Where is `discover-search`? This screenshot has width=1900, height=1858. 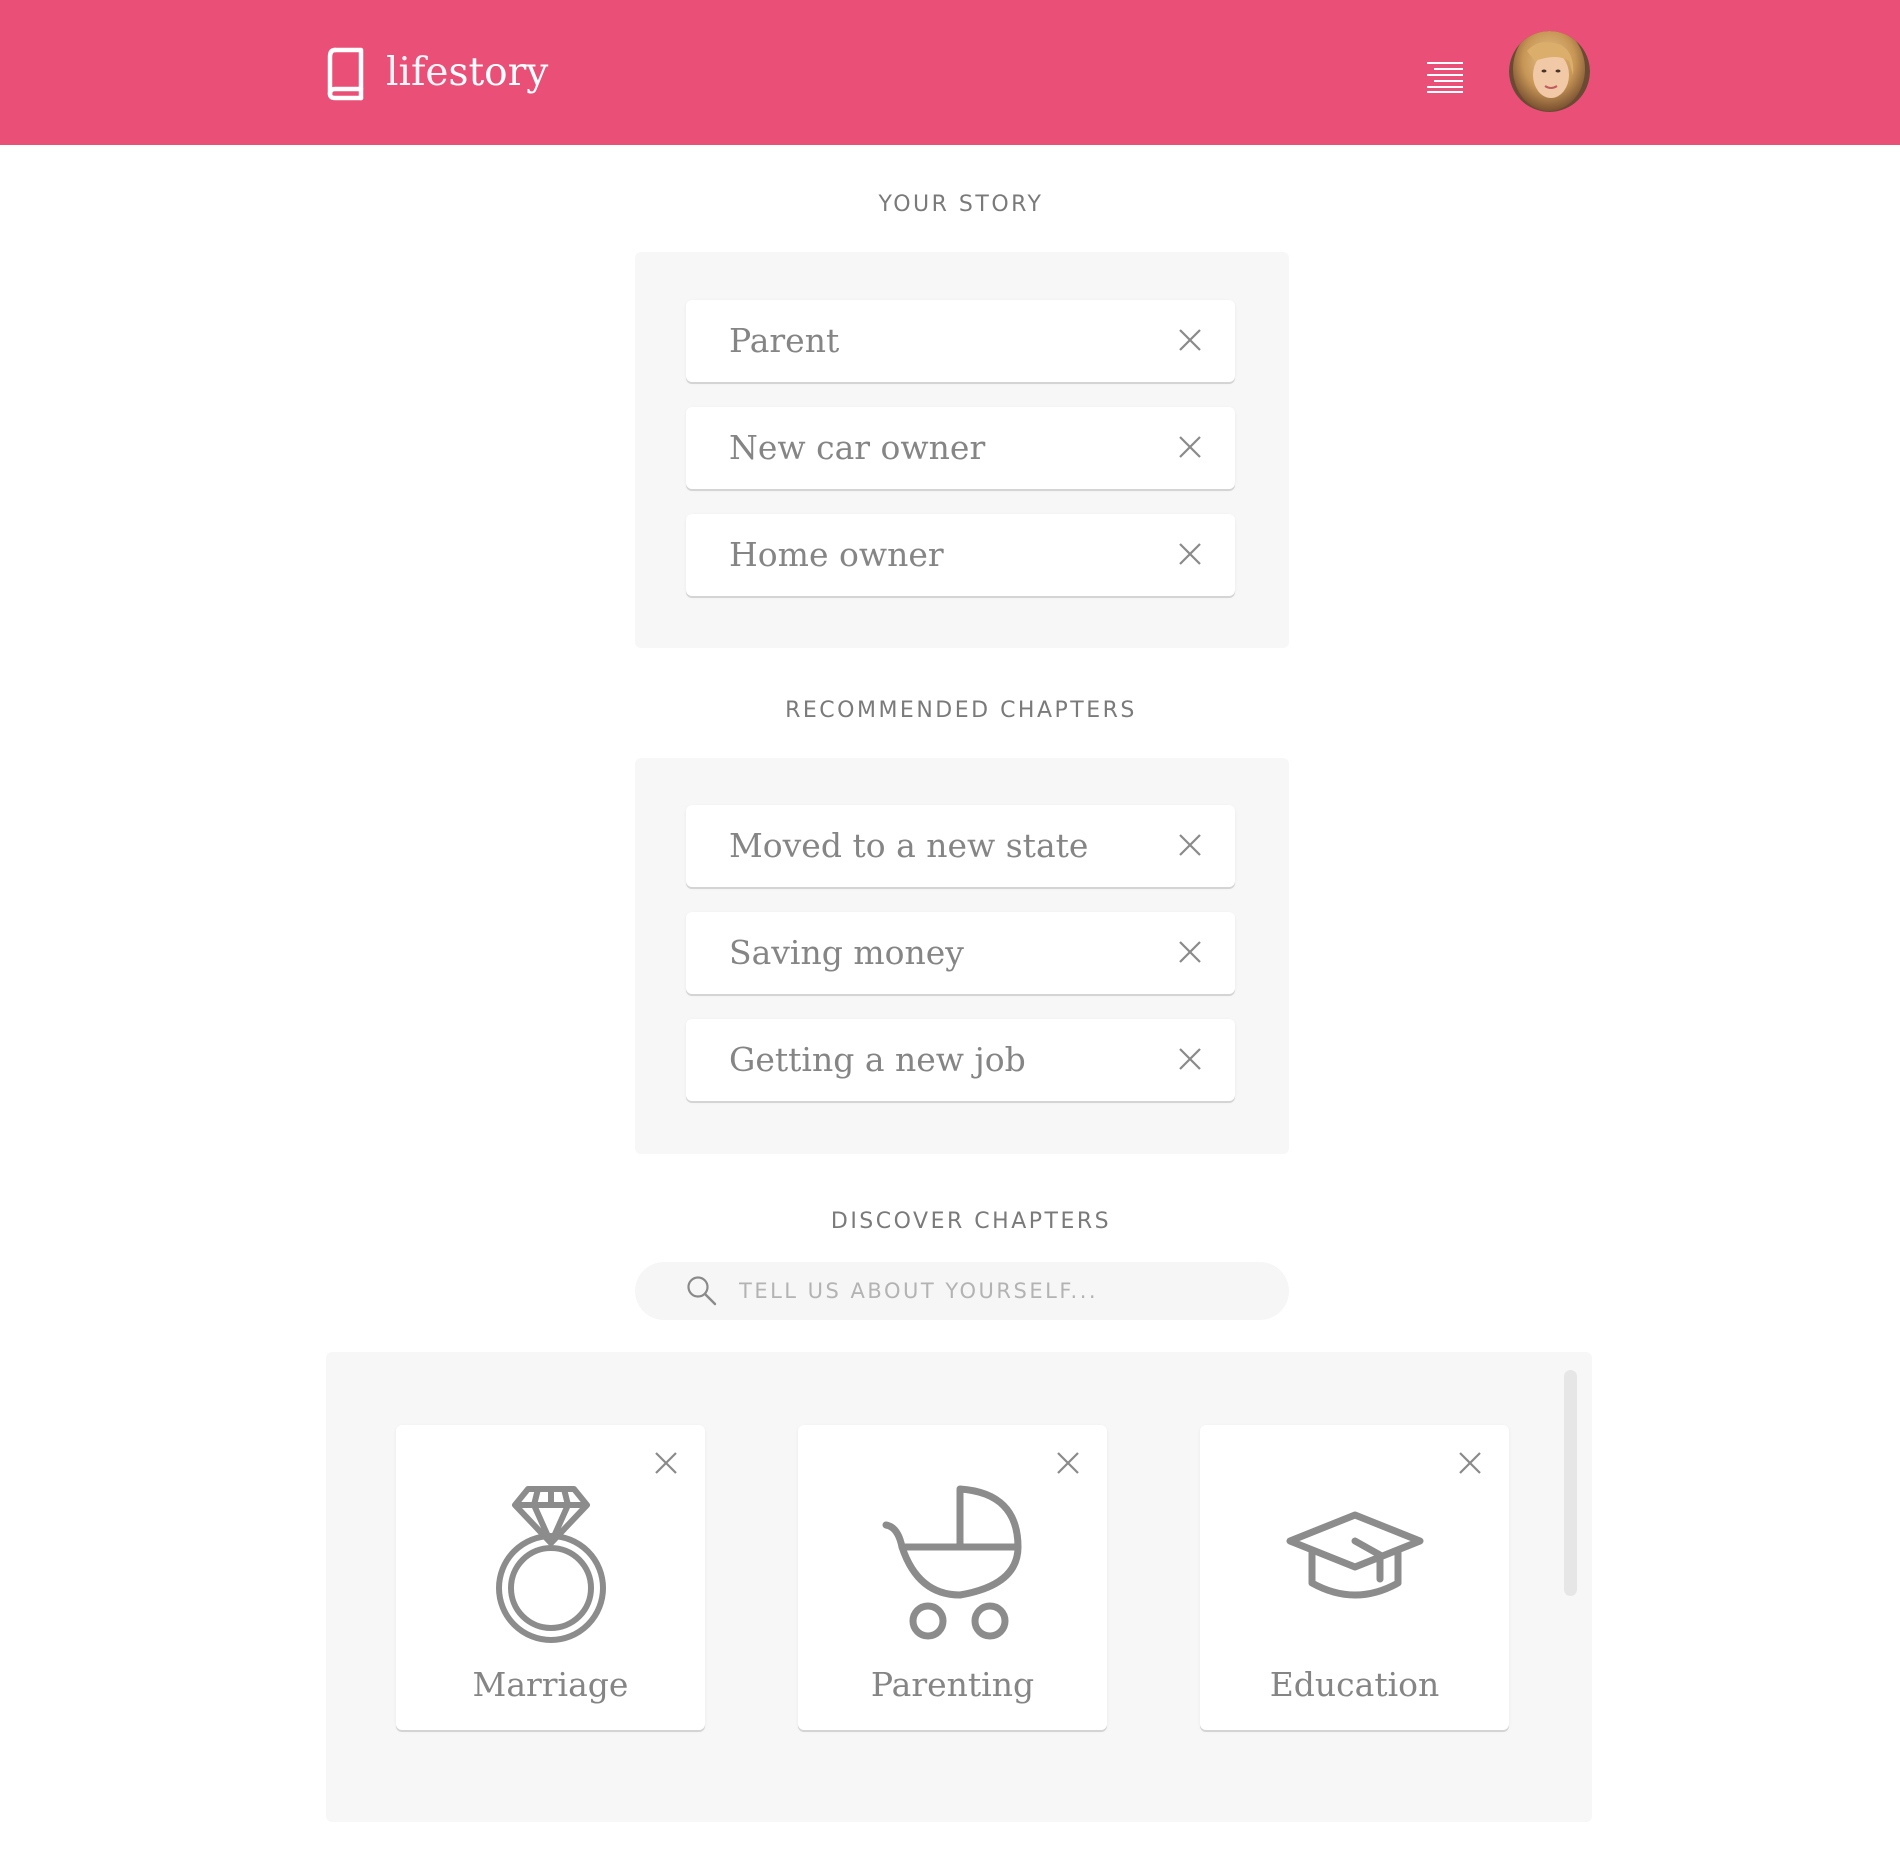
discover-search is located at coordinates (962, 1291).